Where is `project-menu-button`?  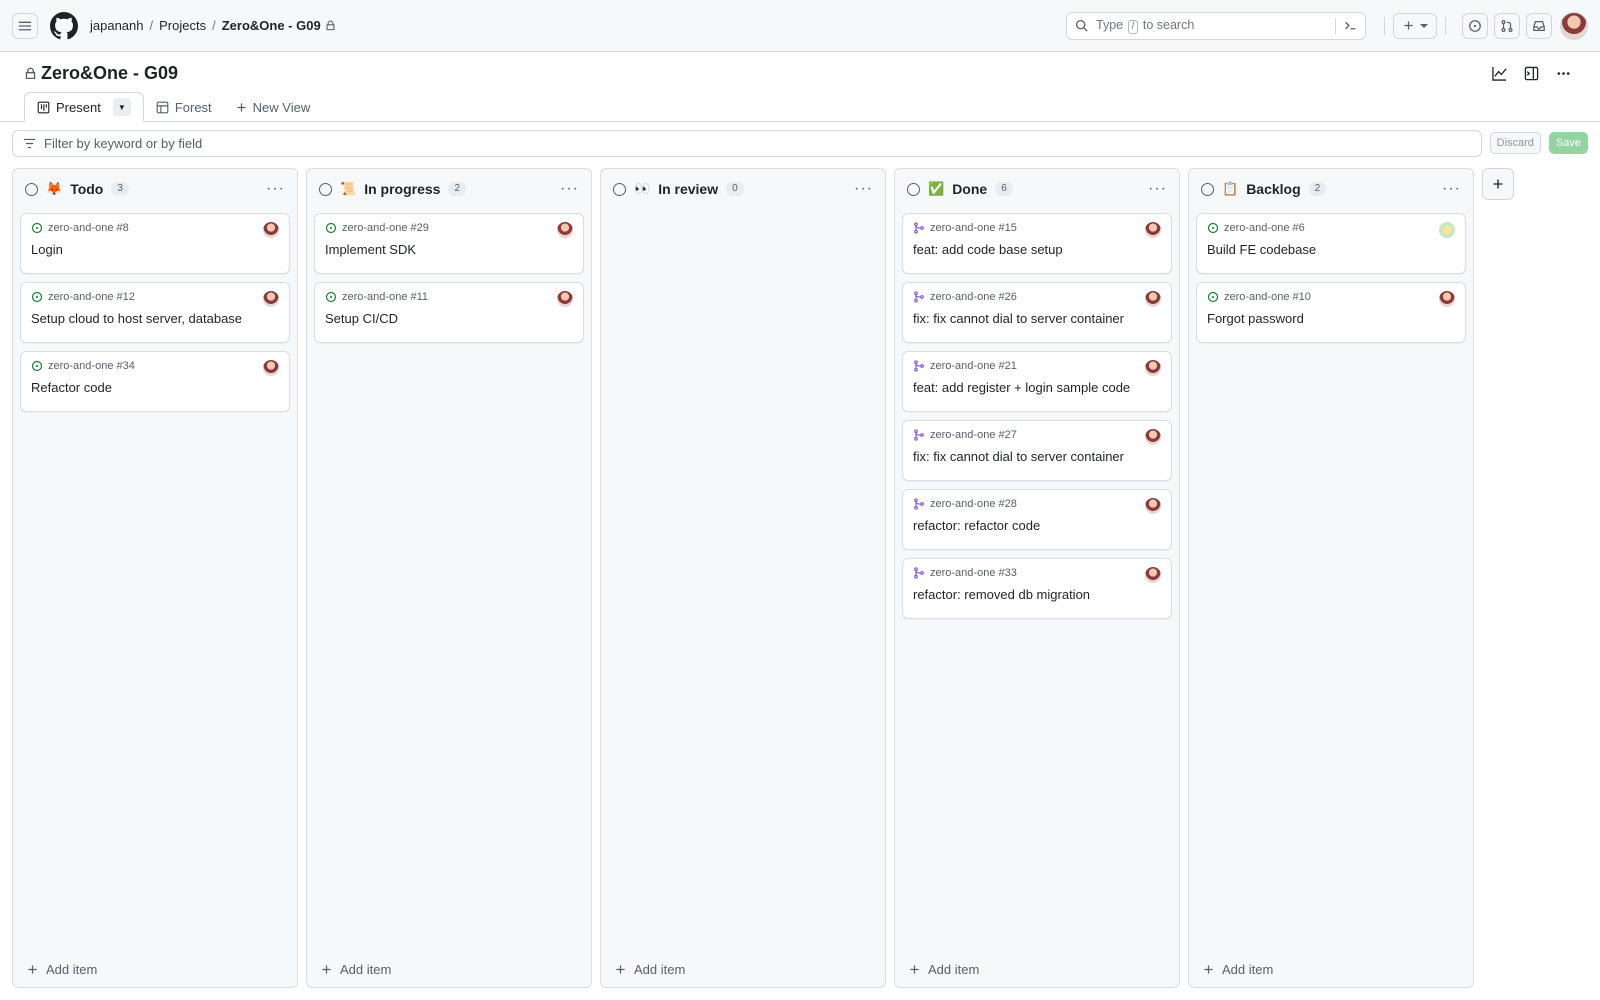
project-menu-button is located at coordinates (1563, 73).